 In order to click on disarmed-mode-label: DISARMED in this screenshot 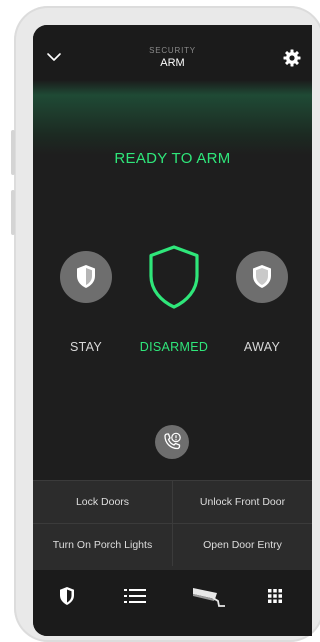, I will do `click(174, 347)`.